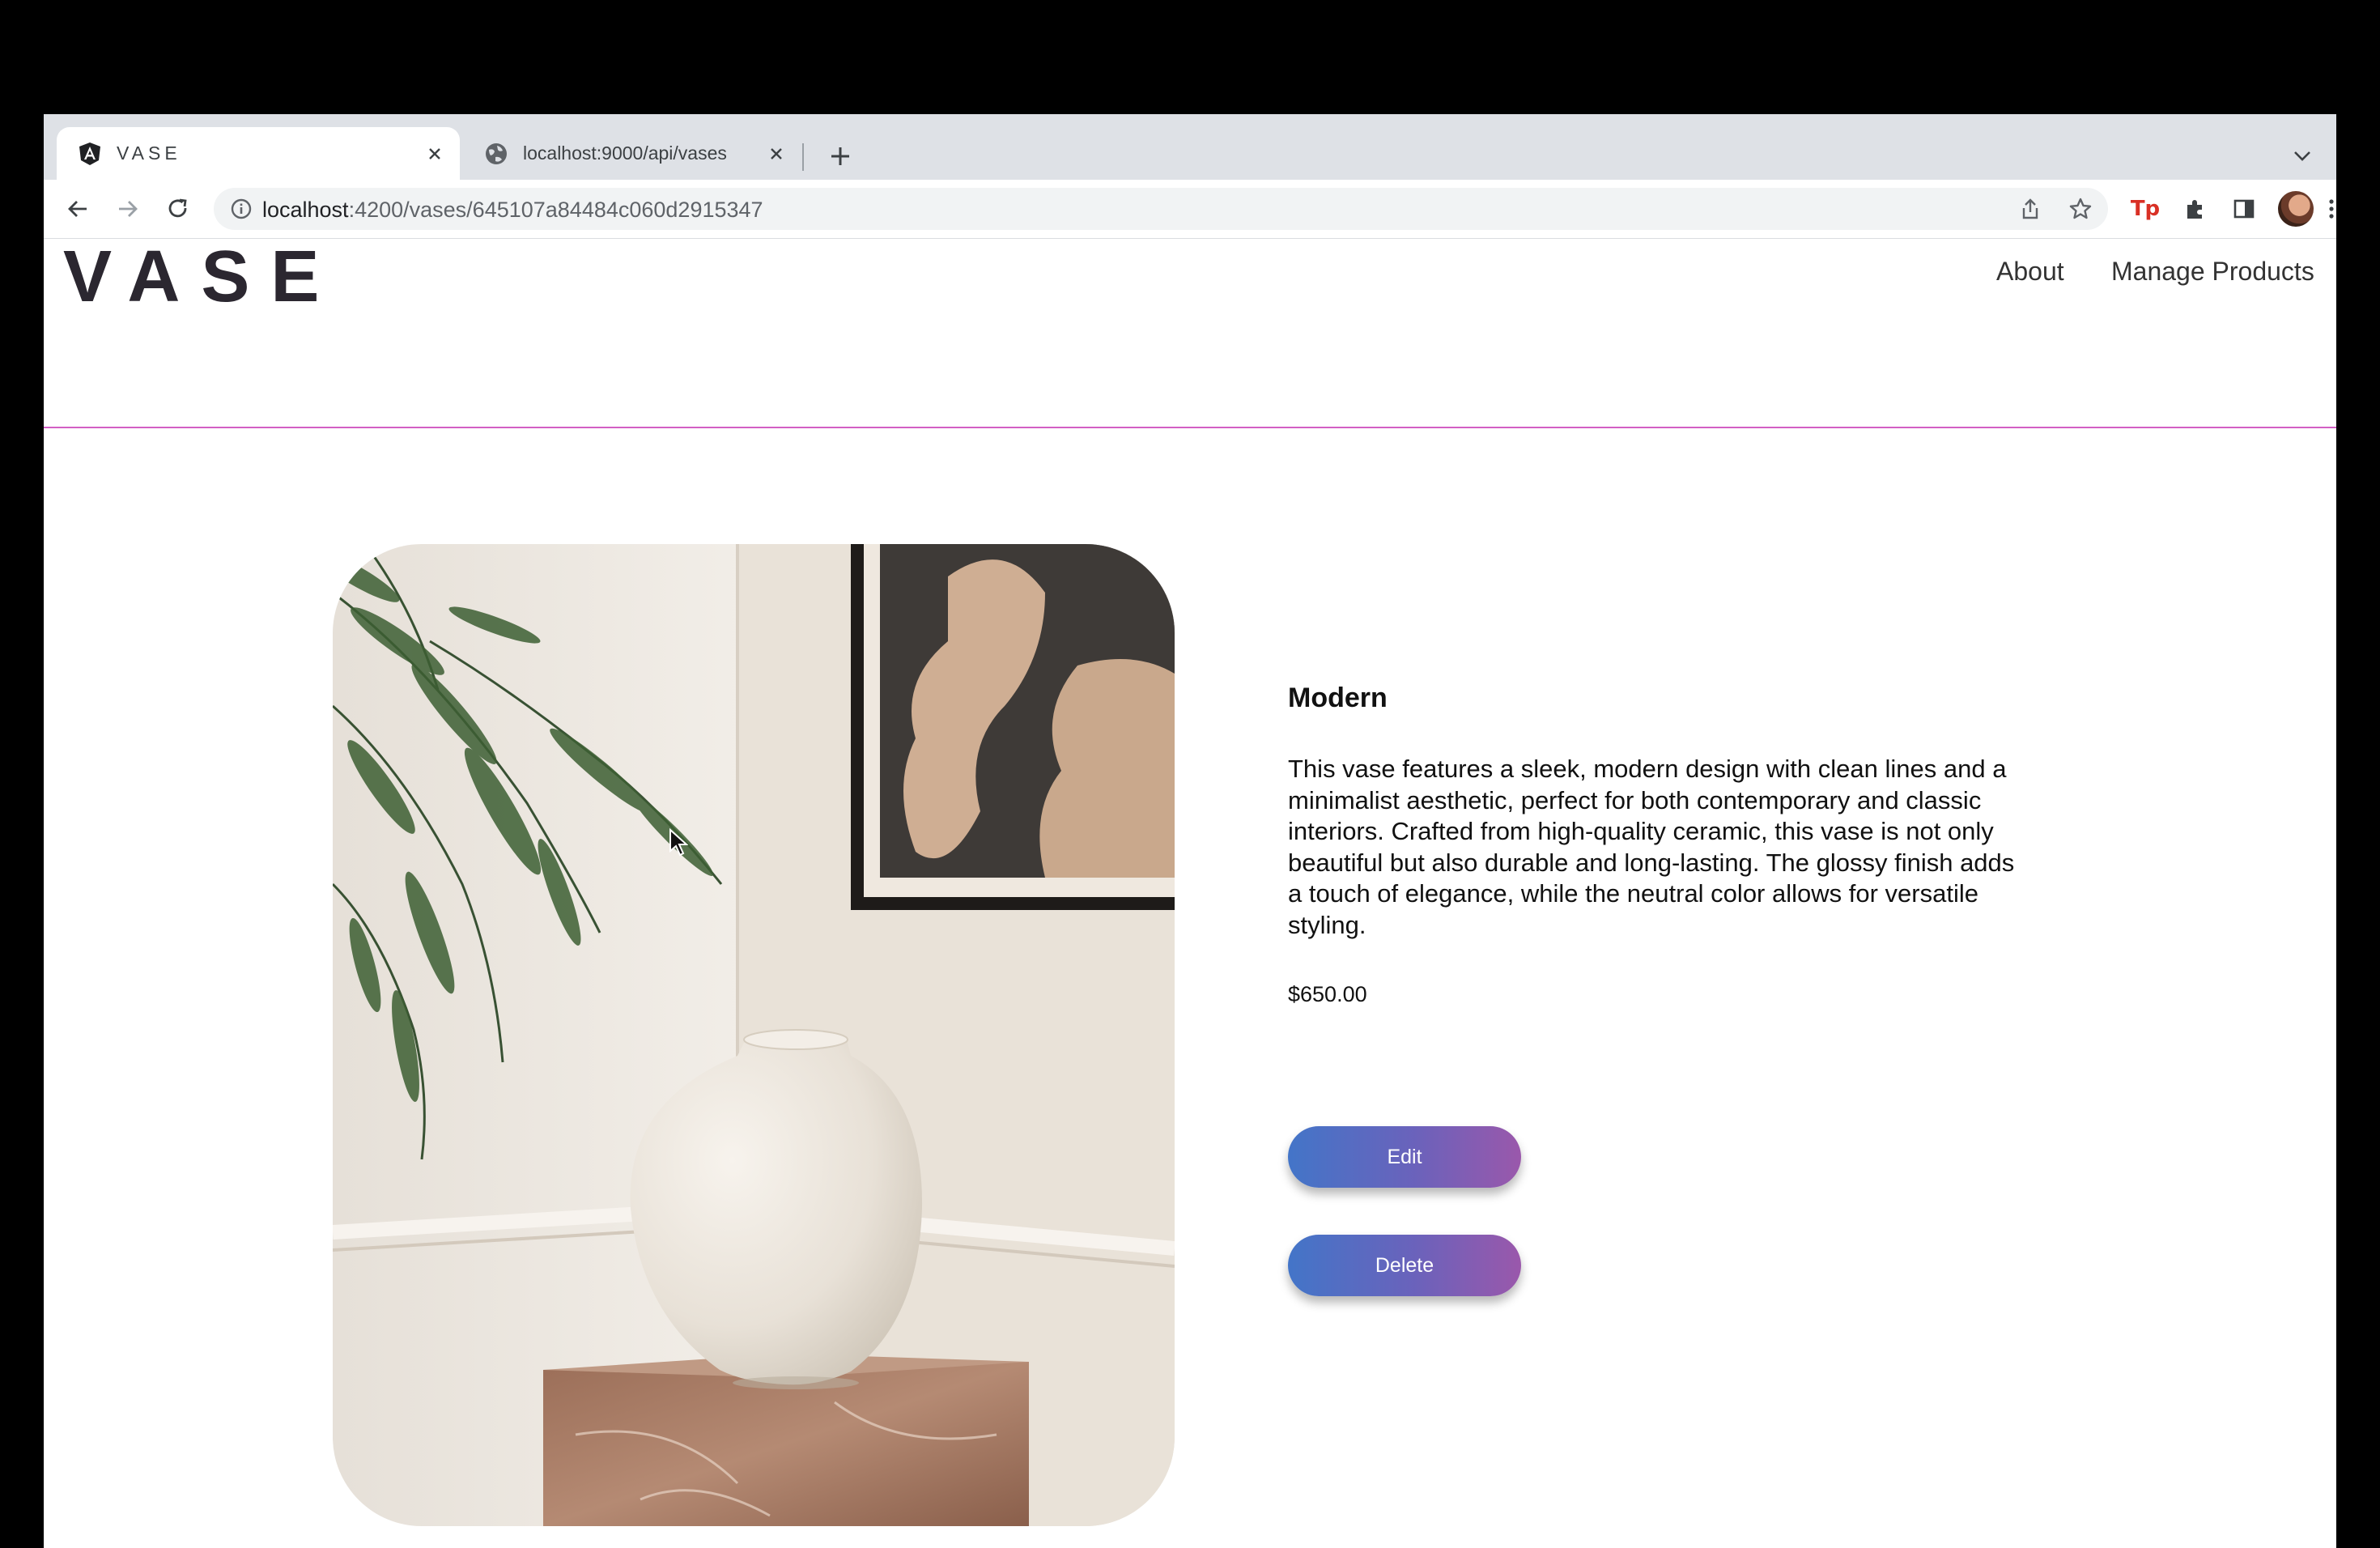  Describe the element at coordinates (2030, 272) in the screenshot. I see `nav-about: About` at that location.